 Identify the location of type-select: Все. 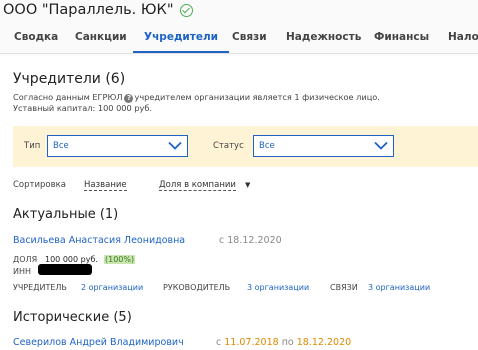
(117, 146).